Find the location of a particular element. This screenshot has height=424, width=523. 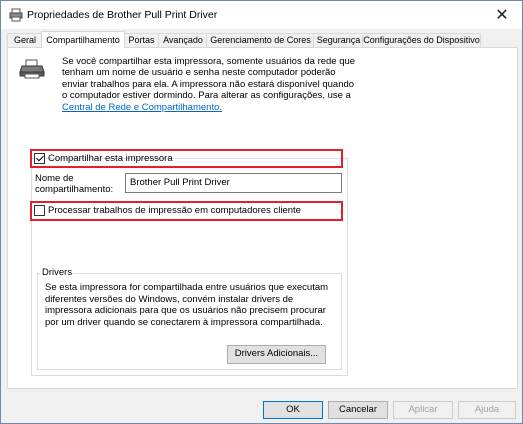

ok-button: OK is located at coordinates (293, 410).